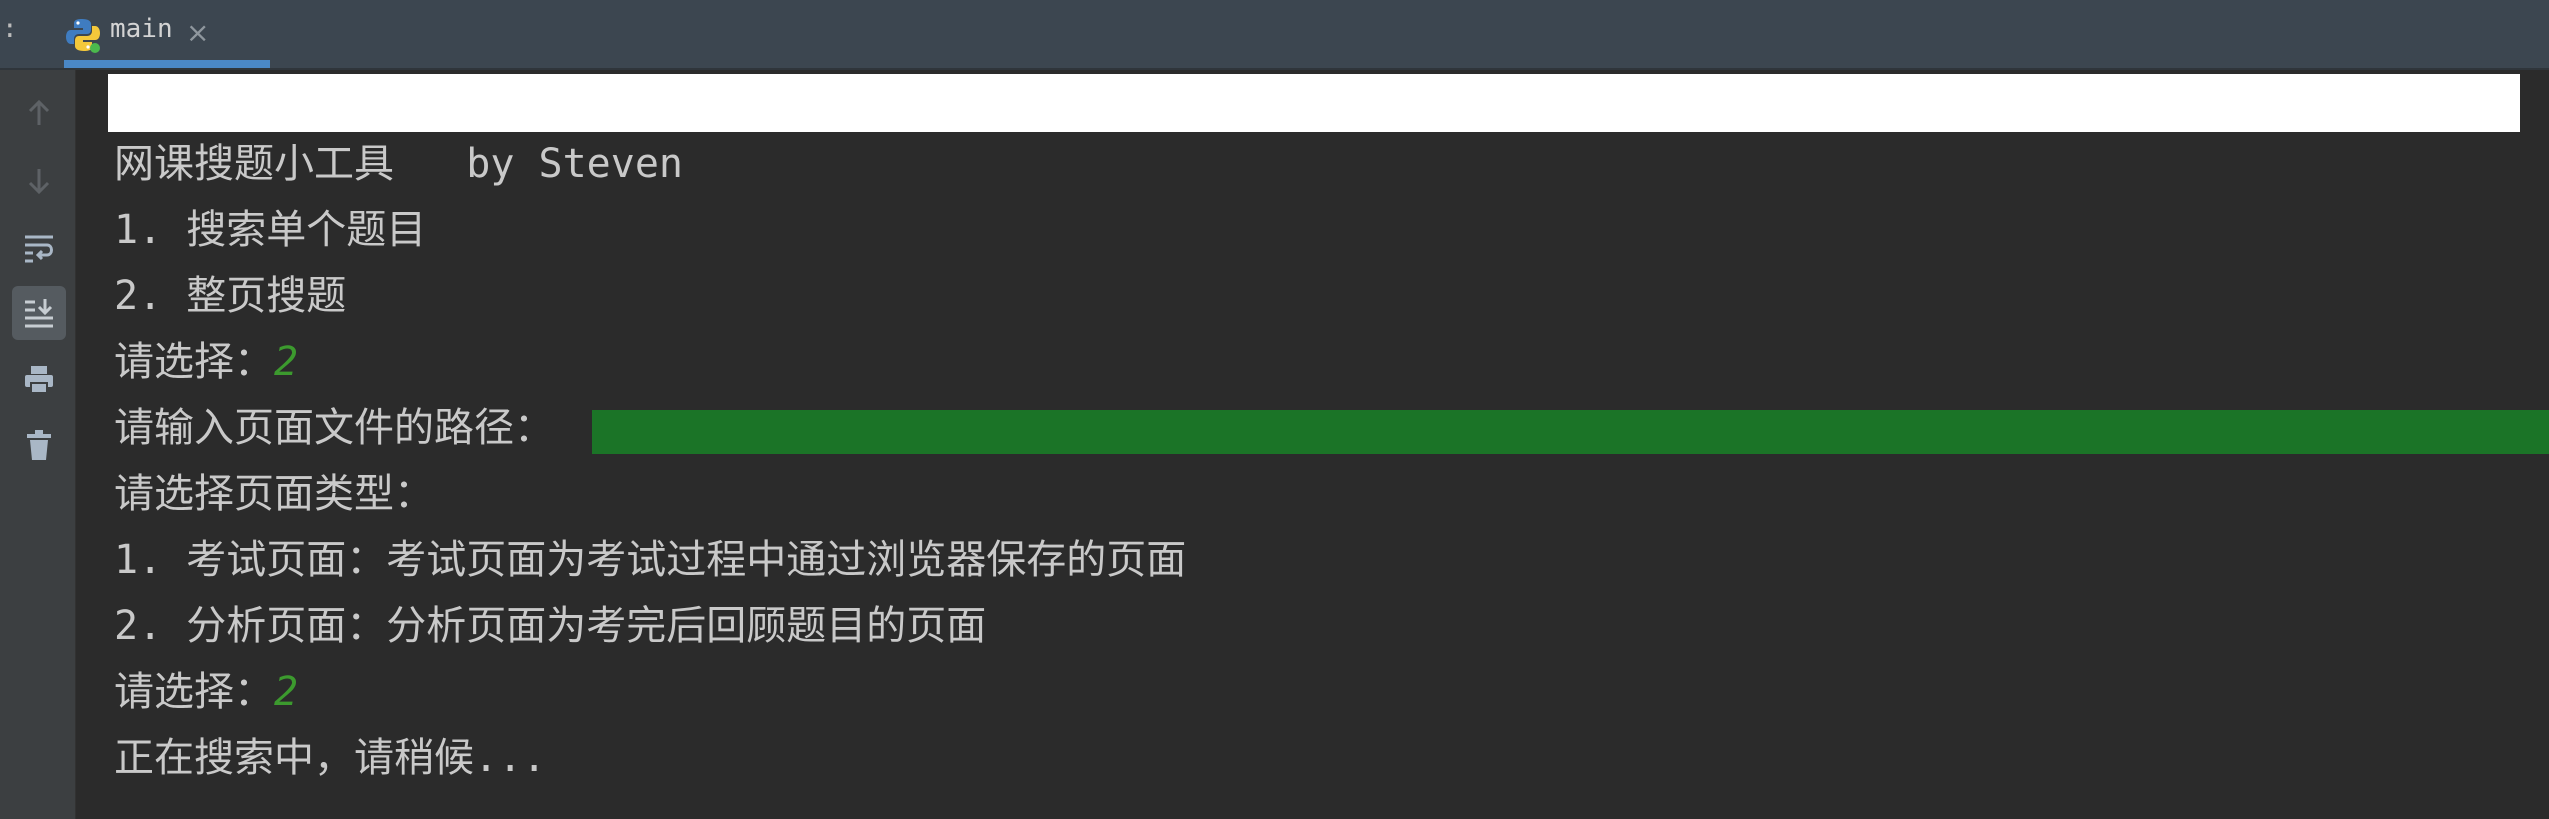 The image size is (2549, 819). I want to click on run-tab-bar: : main ×, so click(1274, 35).